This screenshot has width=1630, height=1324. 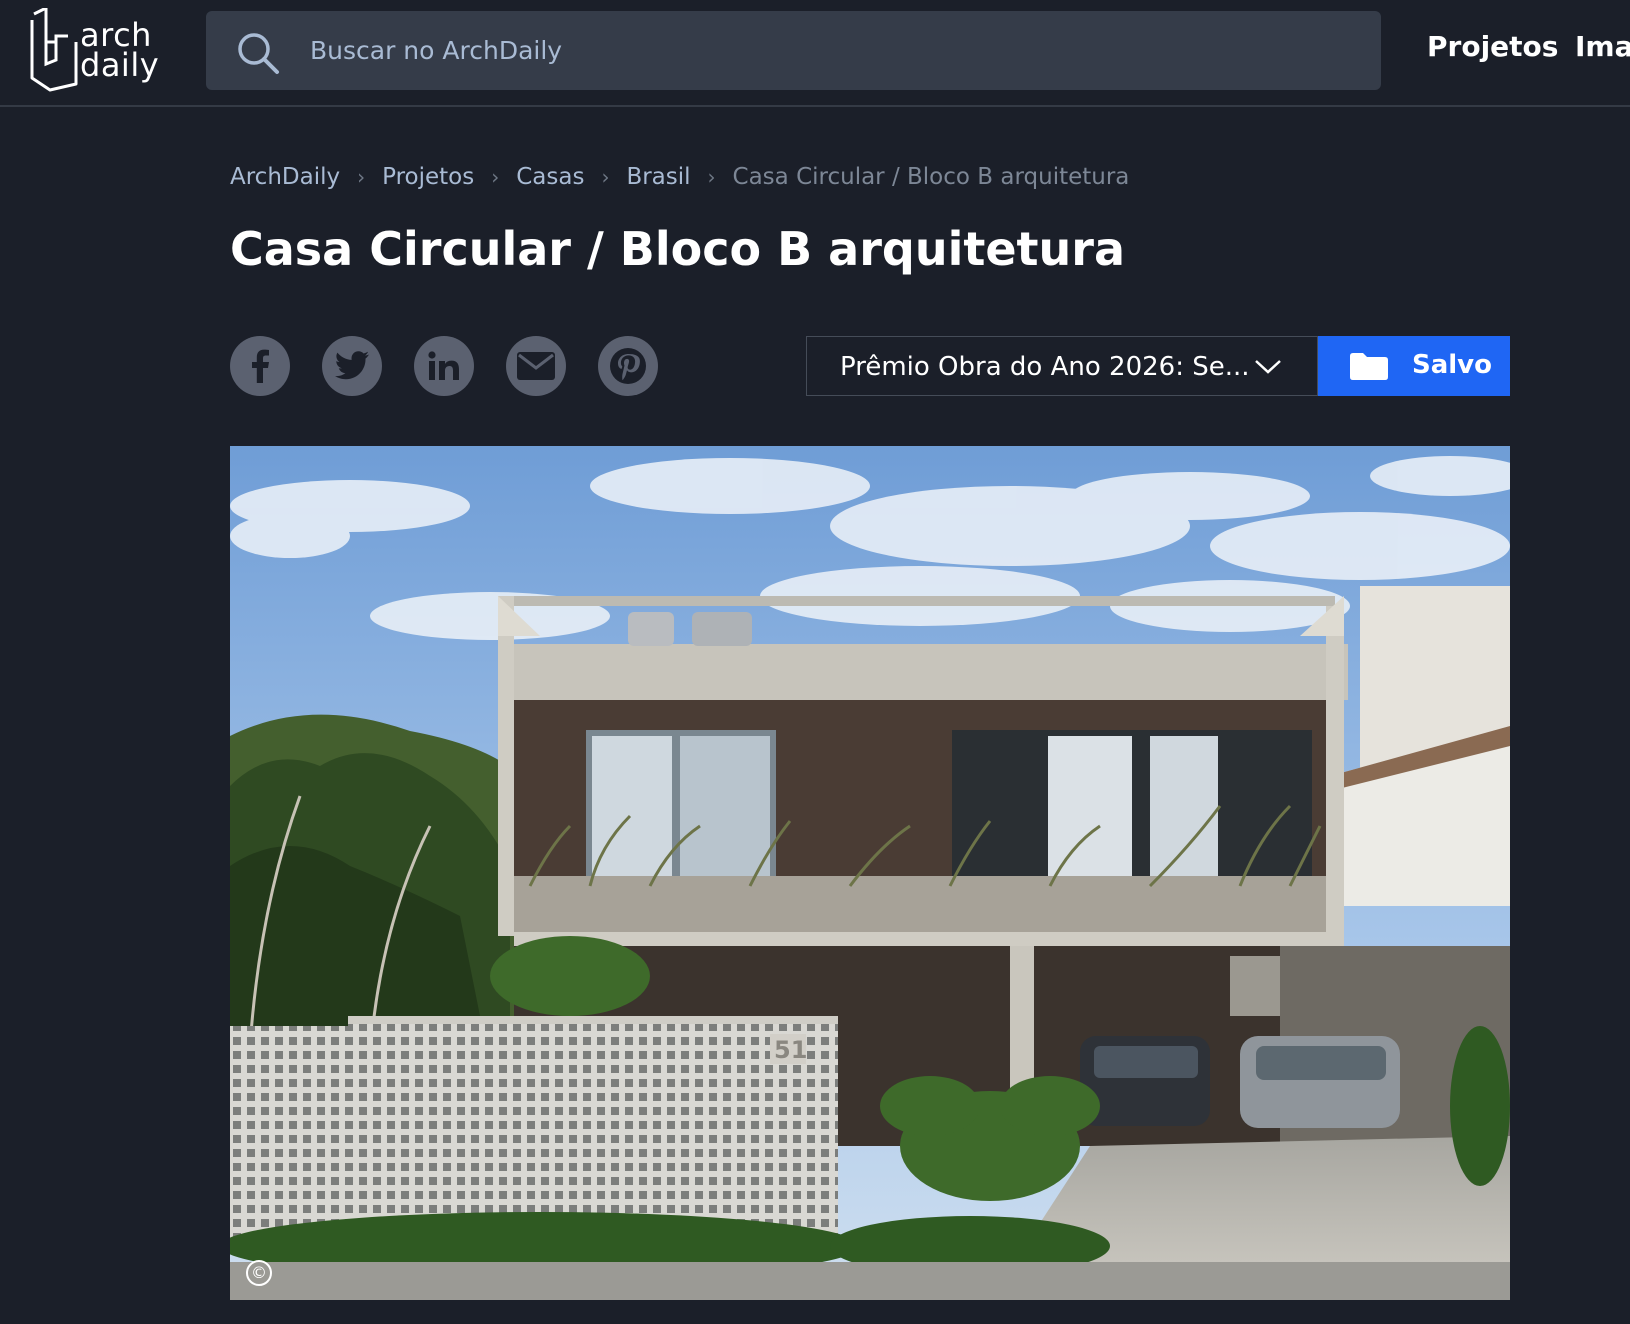 What do you see at coordinates (830, 50) in the screenshot?
I see `search-input` at bounding box center [830, 50].